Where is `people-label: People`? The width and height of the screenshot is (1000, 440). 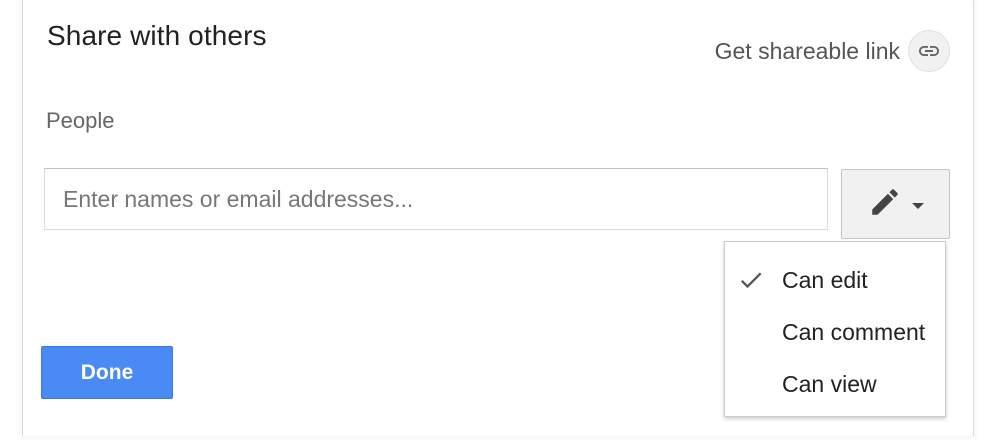
people-label: People is located at coordinates (80, 120).